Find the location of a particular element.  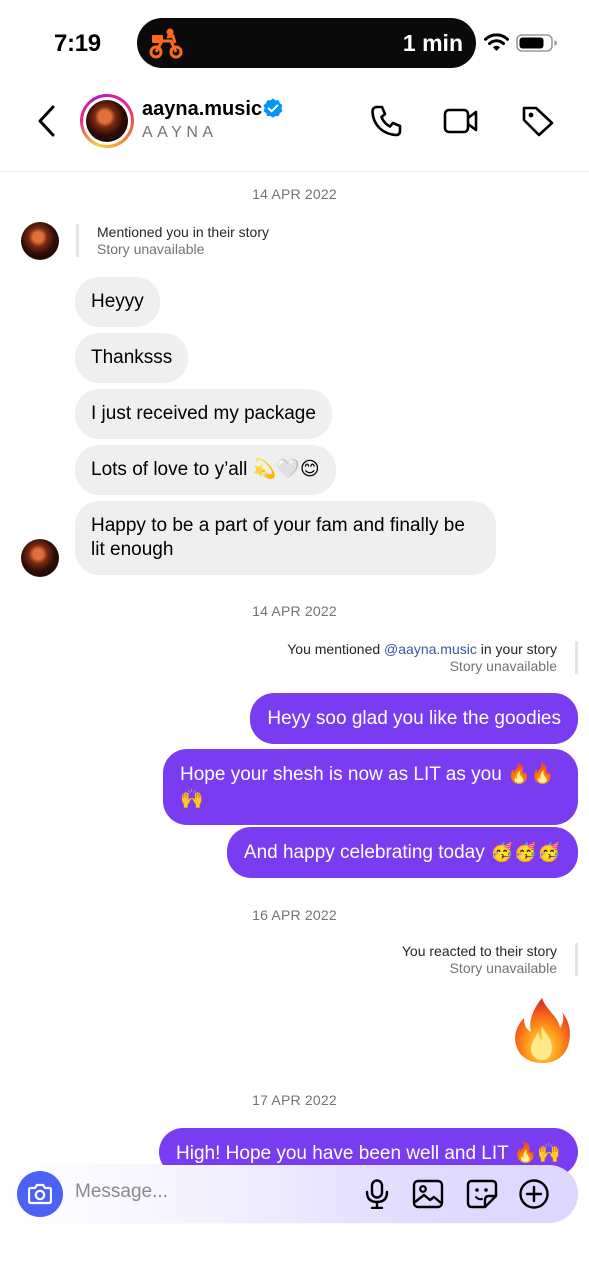

back-chevron-icon is located at coordinates (48, 121).